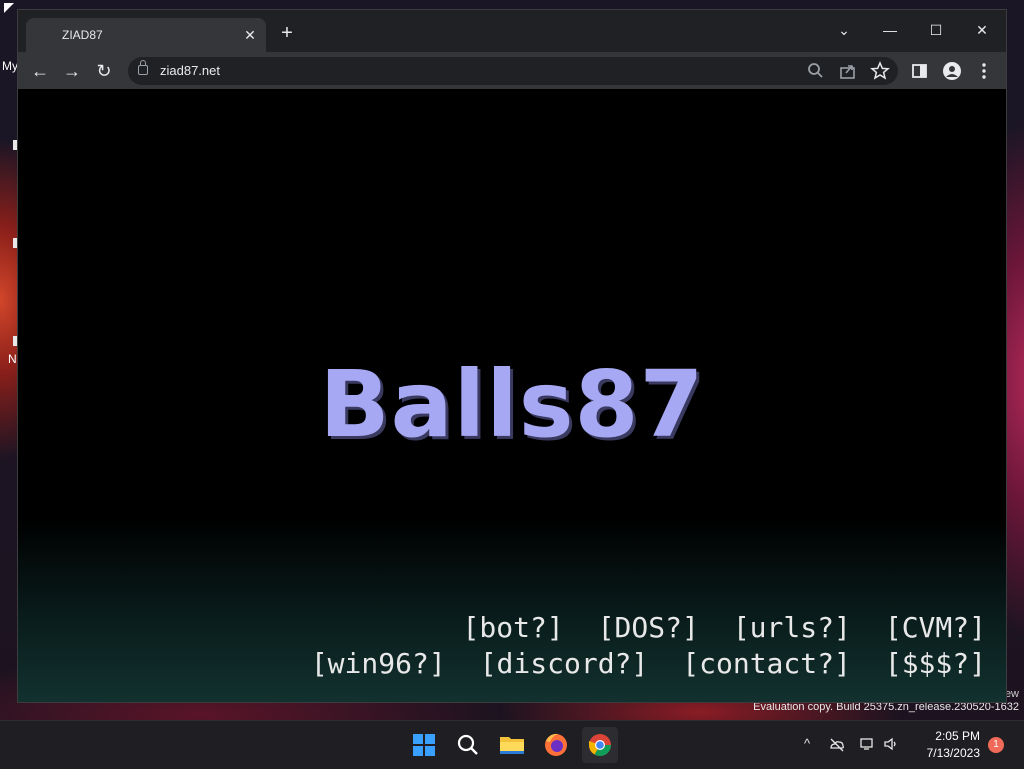  I want to click on desktop-icon-label: N, so click(12, 359).